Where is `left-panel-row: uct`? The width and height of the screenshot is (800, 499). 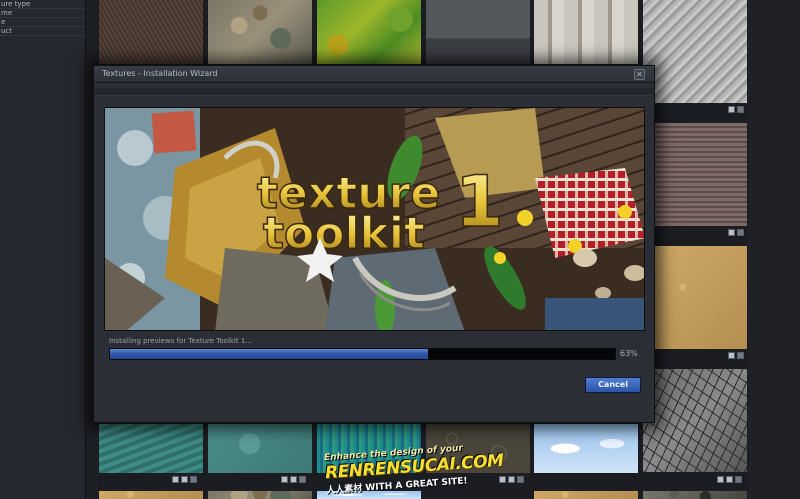 left-panel-row: uct is located at coordinates (42, 31).